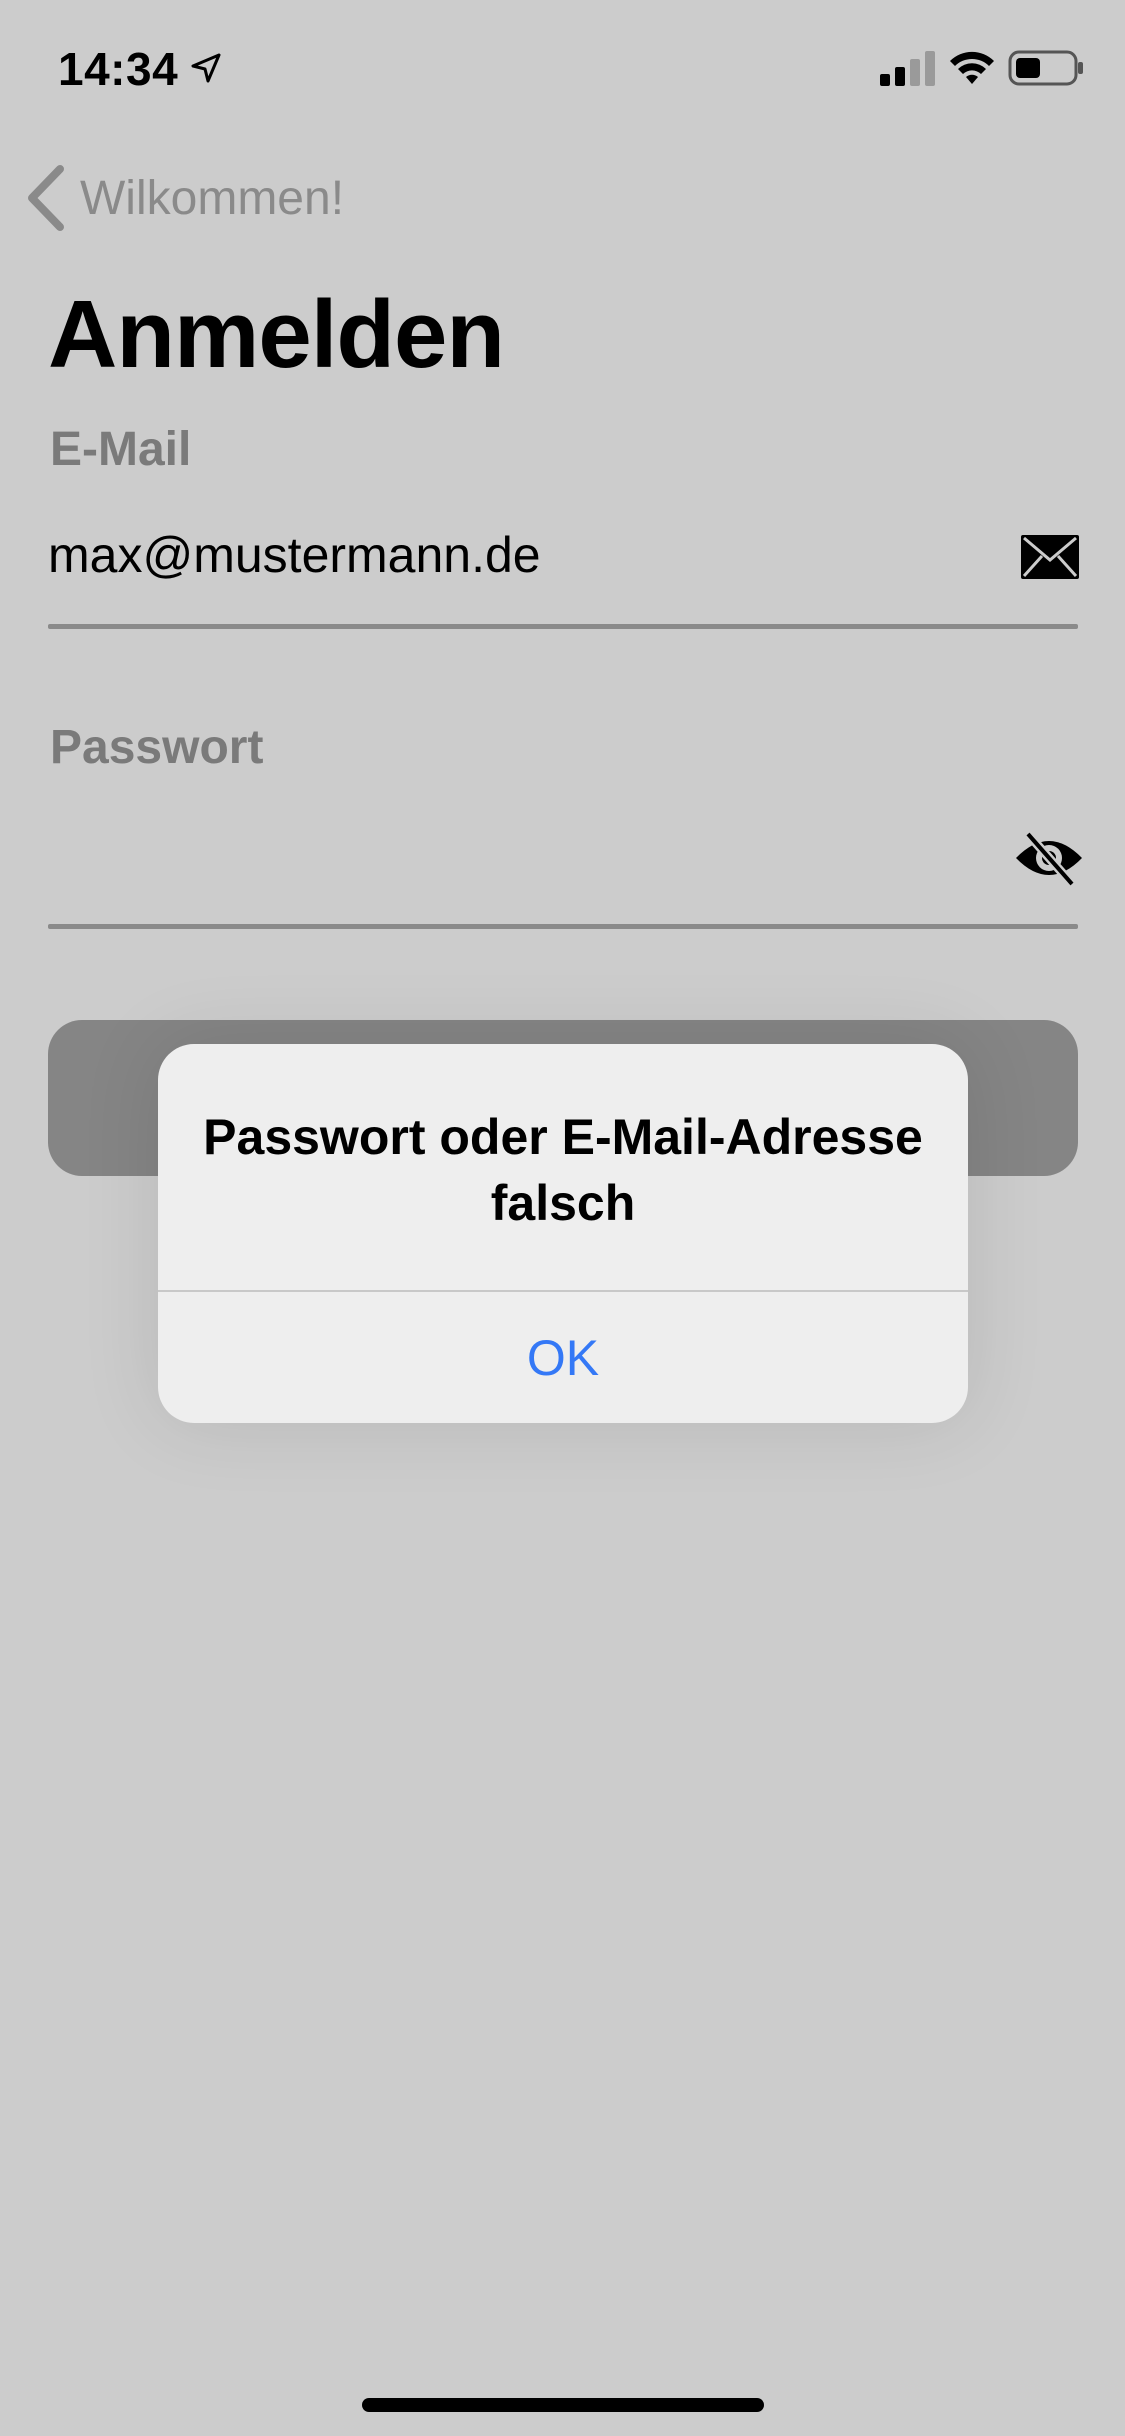 This screenshot has height=2436, width=1125. What do you see at coordinates (563, 626) in the screenshot?
I see `email-underline` at bounding box center [563, 626].